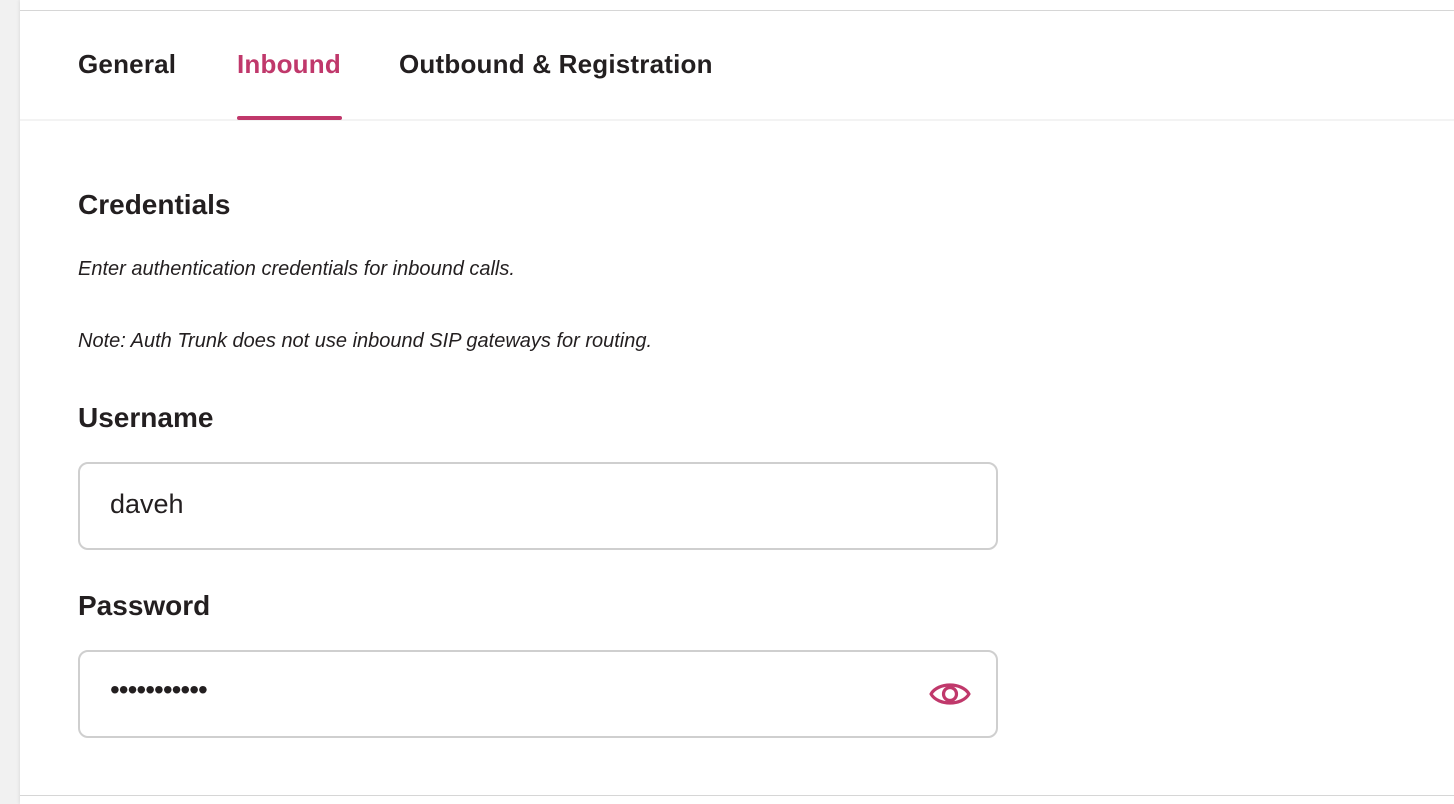 The image size is (1454, 804). Describe the element at coordinates (950, 694) in the screenshot. I see `eye-icon` at that location.